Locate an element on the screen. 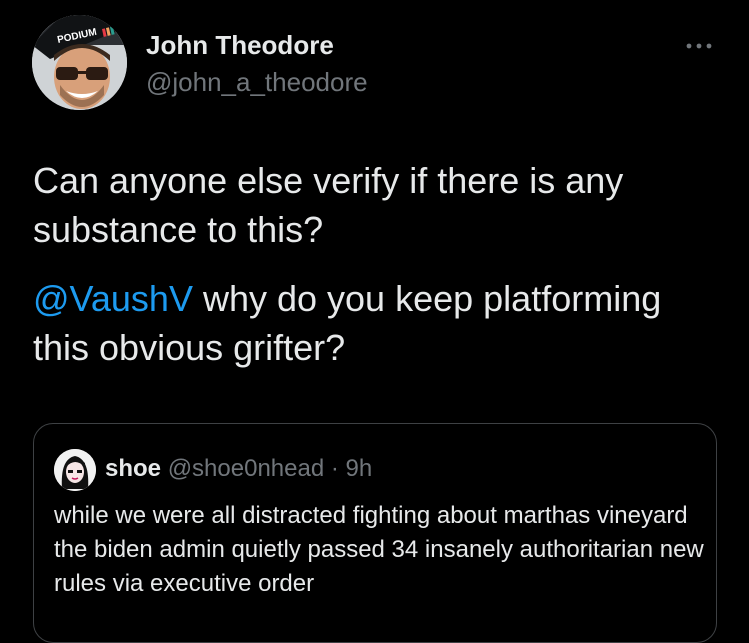 Image resolution: width=749 pixels, height=643 pixels. quoted-tweet-header: shoe @shoe0nhead · 9h is located at coordinates (238, 469).